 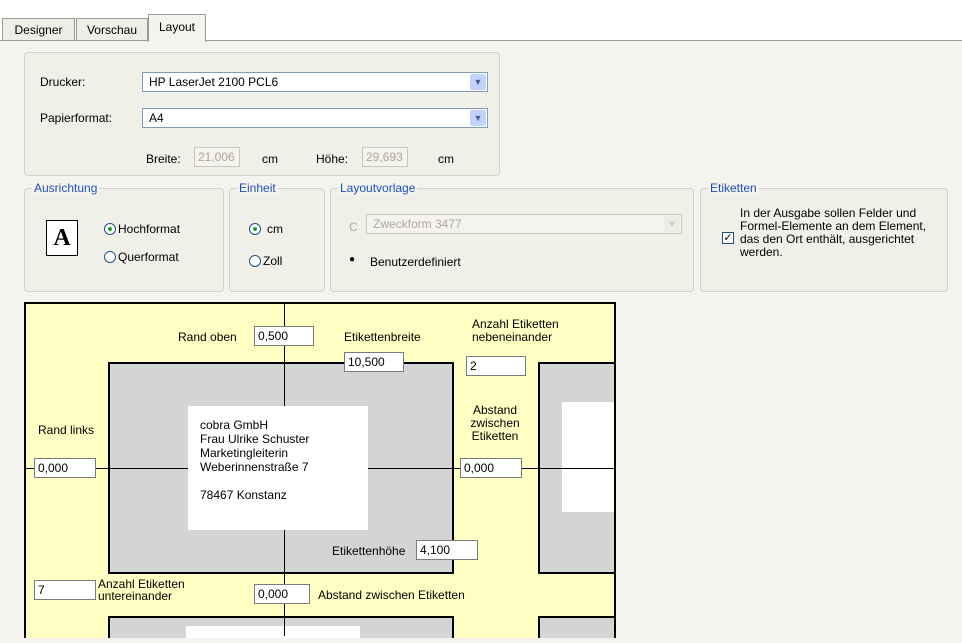 I want to click on einheit-group, so click(x=277, y=240).